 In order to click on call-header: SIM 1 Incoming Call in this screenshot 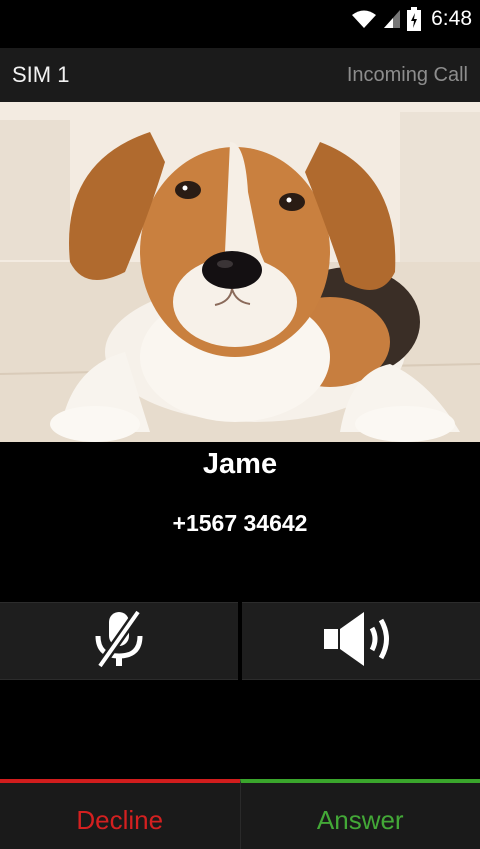, I will do `click(240, 75)`.